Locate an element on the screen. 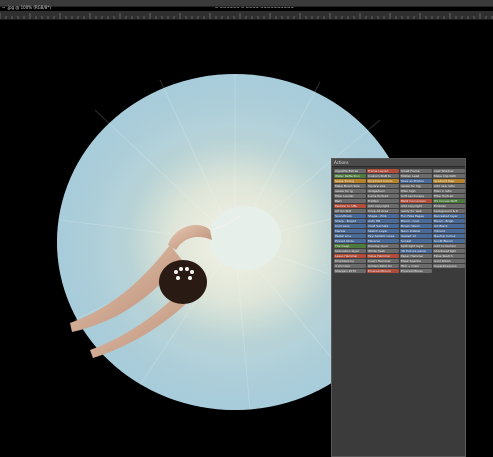  action-button: resize for ig is located at coordinates (350, 191).